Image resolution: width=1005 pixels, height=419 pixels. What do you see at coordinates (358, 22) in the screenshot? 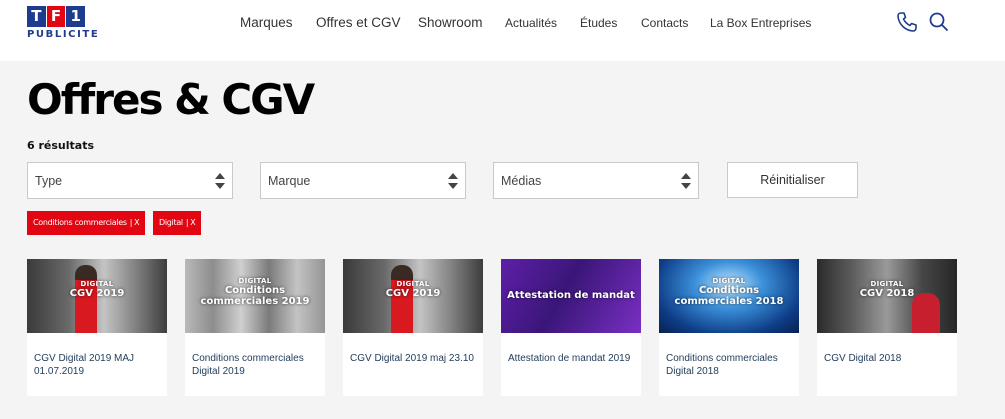
I see `nav-offres-et-cgv: Offres et CGV` at bounding box center [358, 22].